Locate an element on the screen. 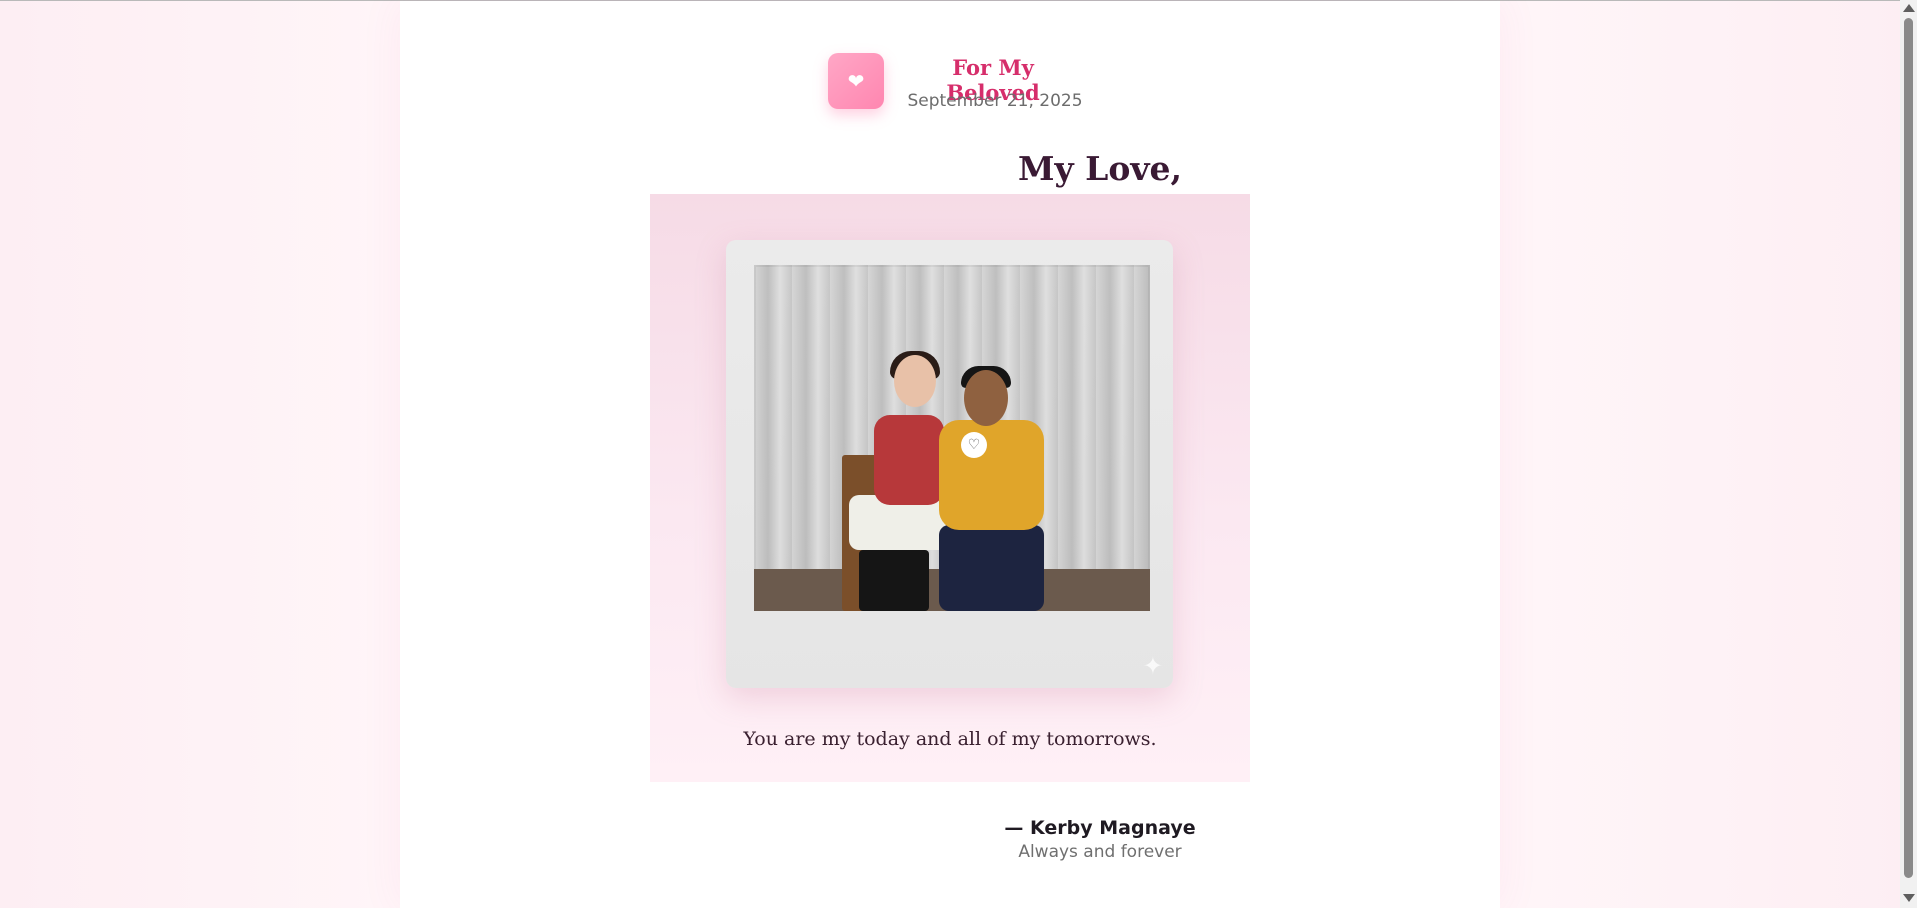 Image resolution: width=1917 pixels, height=908 pixels. person-right-face is located at coordinates (986, 398).